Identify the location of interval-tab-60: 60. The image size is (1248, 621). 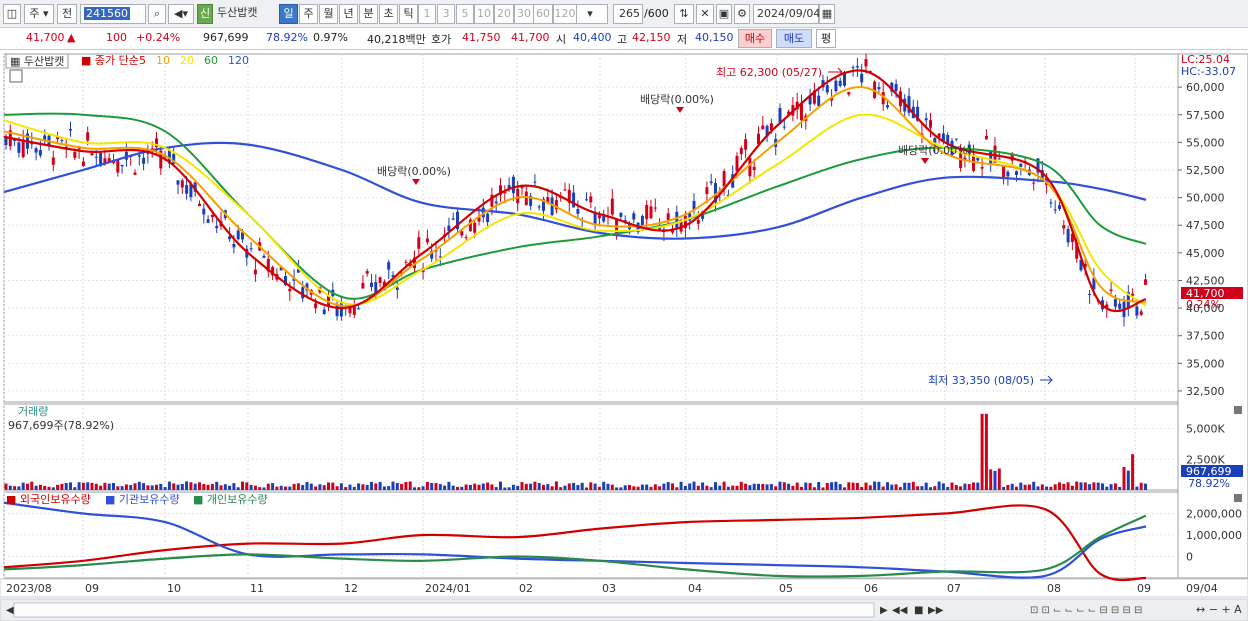
(543, 14).